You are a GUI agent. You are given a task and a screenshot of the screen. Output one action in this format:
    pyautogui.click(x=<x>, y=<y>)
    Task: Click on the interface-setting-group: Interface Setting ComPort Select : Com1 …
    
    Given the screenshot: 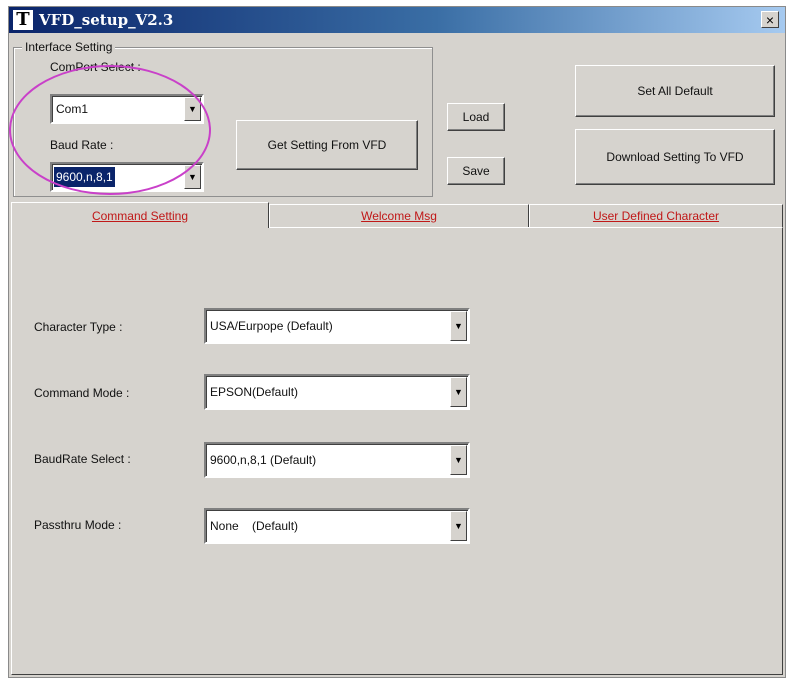 What is the action you would take?
    pyautogui.click(x=223, y=118)
    